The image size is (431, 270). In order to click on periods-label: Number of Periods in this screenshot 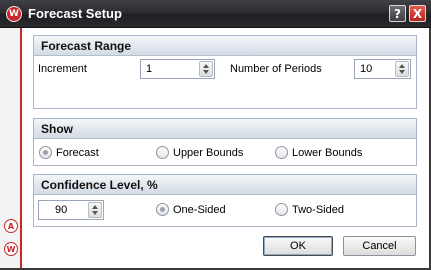, I will do `click(276, 69)`.